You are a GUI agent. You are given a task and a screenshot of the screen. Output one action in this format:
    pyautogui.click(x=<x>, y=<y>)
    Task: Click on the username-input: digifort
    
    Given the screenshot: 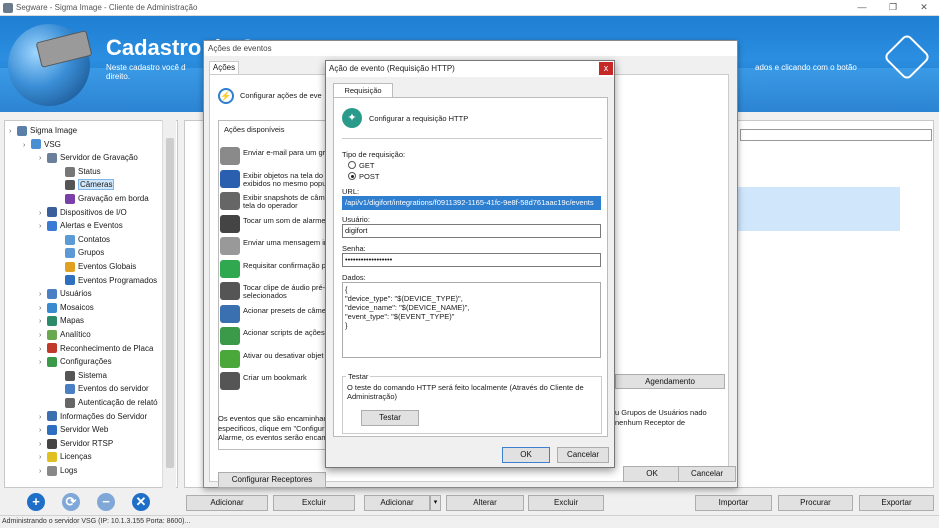 What is the action you would take?
    pyautogui.click(x=471, y=231)
    